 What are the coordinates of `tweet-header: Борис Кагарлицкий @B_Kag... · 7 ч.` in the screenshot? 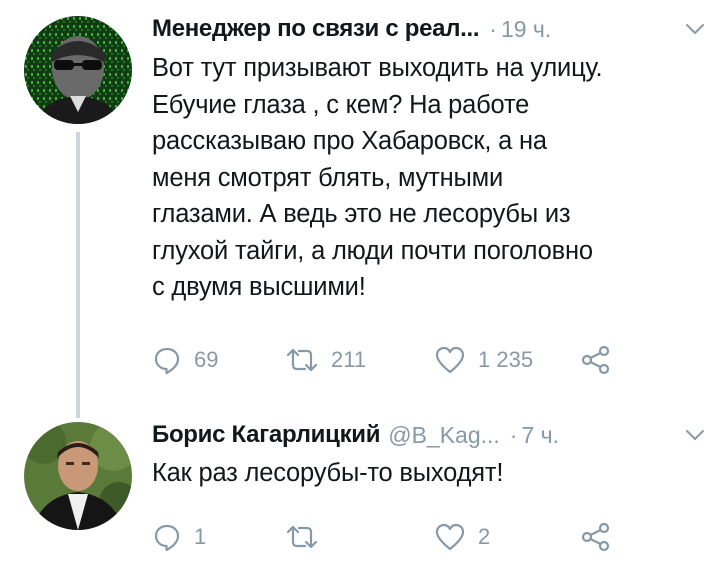 It's located at (426, 435).